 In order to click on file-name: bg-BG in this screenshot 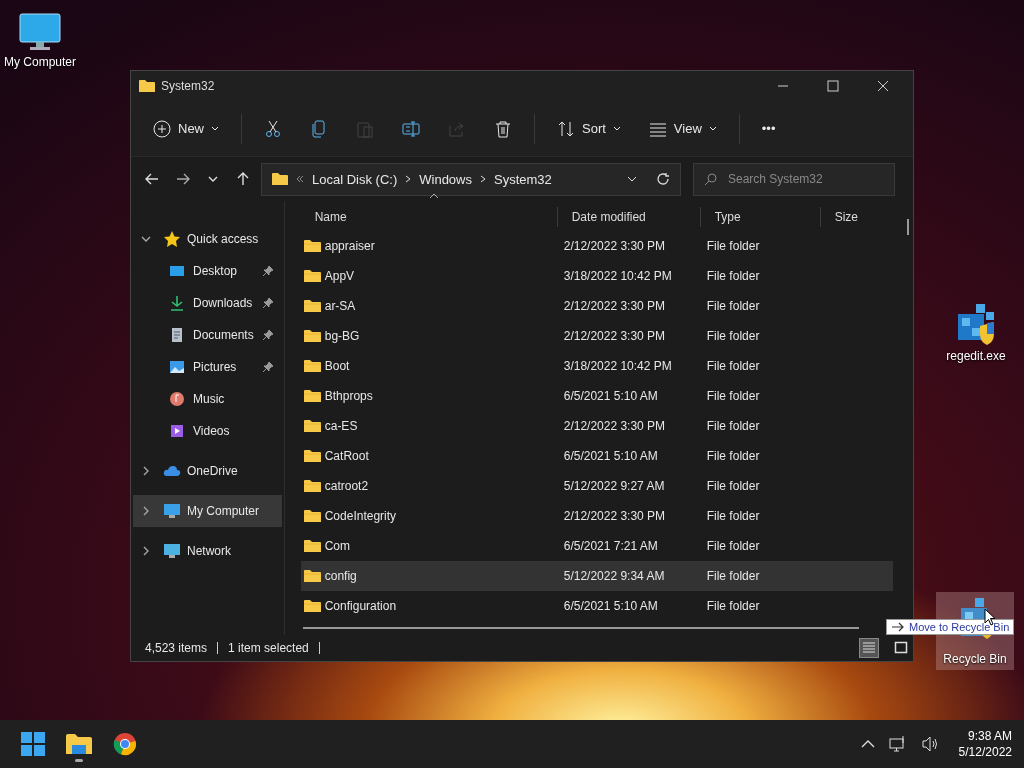, I will do `click(342, 336)`.